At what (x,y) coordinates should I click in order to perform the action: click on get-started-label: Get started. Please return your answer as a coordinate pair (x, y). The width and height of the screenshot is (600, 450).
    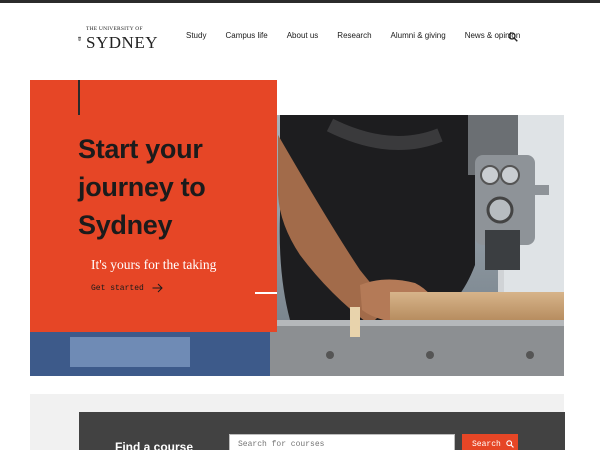
    Looking at the image, I should click on (117, 288).